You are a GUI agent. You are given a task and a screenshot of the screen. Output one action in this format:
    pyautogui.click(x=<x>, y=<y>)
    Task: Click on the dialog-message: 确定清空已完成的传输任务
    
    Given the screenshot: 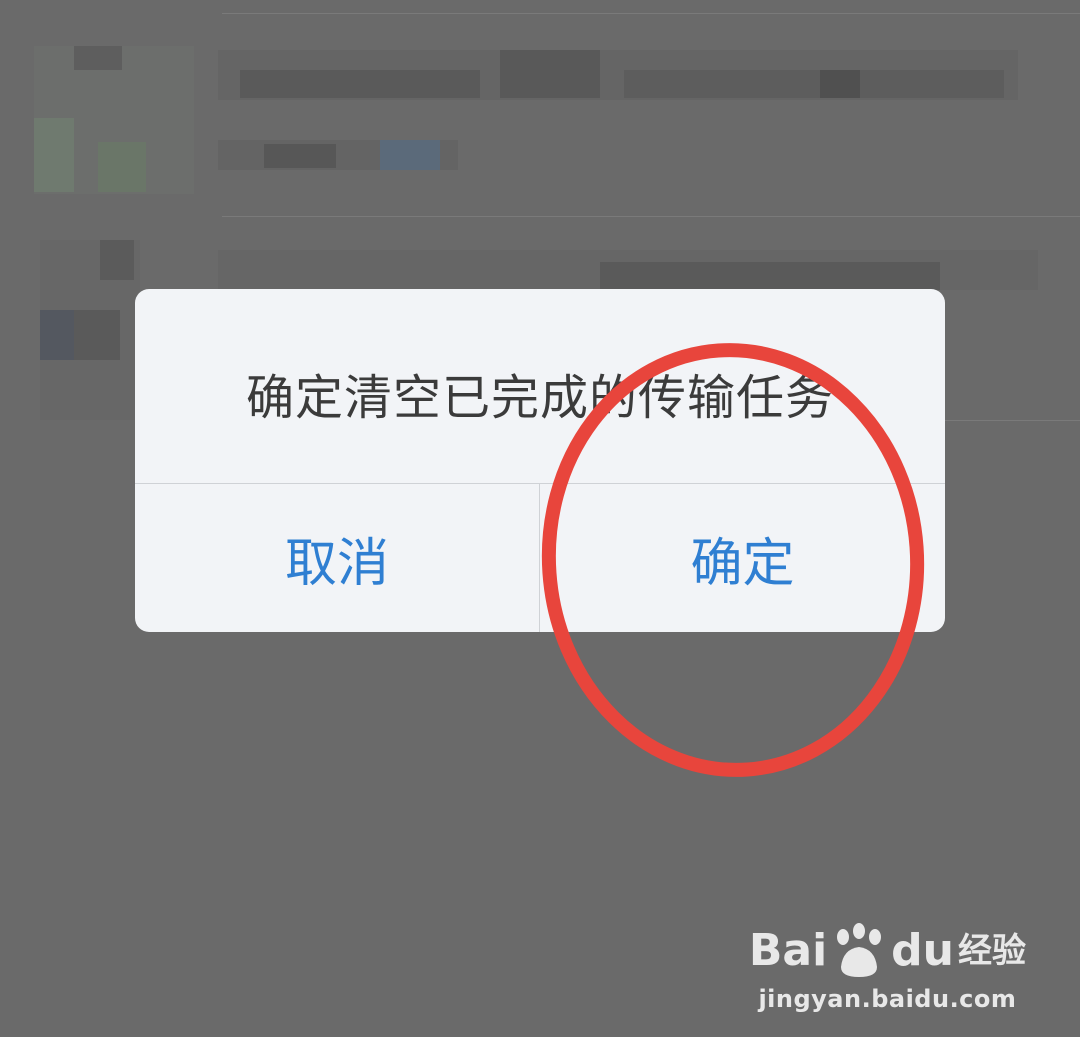 What is the action you would take?
    pyautogui.click(x=539, y=398)
    